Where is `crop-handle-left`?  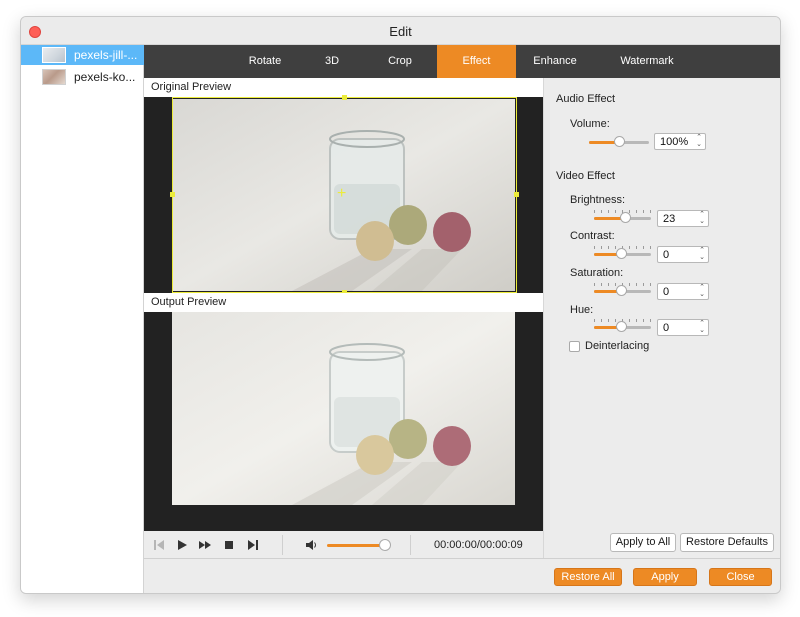 crop-handle-left is located at coordinates (172, 194).